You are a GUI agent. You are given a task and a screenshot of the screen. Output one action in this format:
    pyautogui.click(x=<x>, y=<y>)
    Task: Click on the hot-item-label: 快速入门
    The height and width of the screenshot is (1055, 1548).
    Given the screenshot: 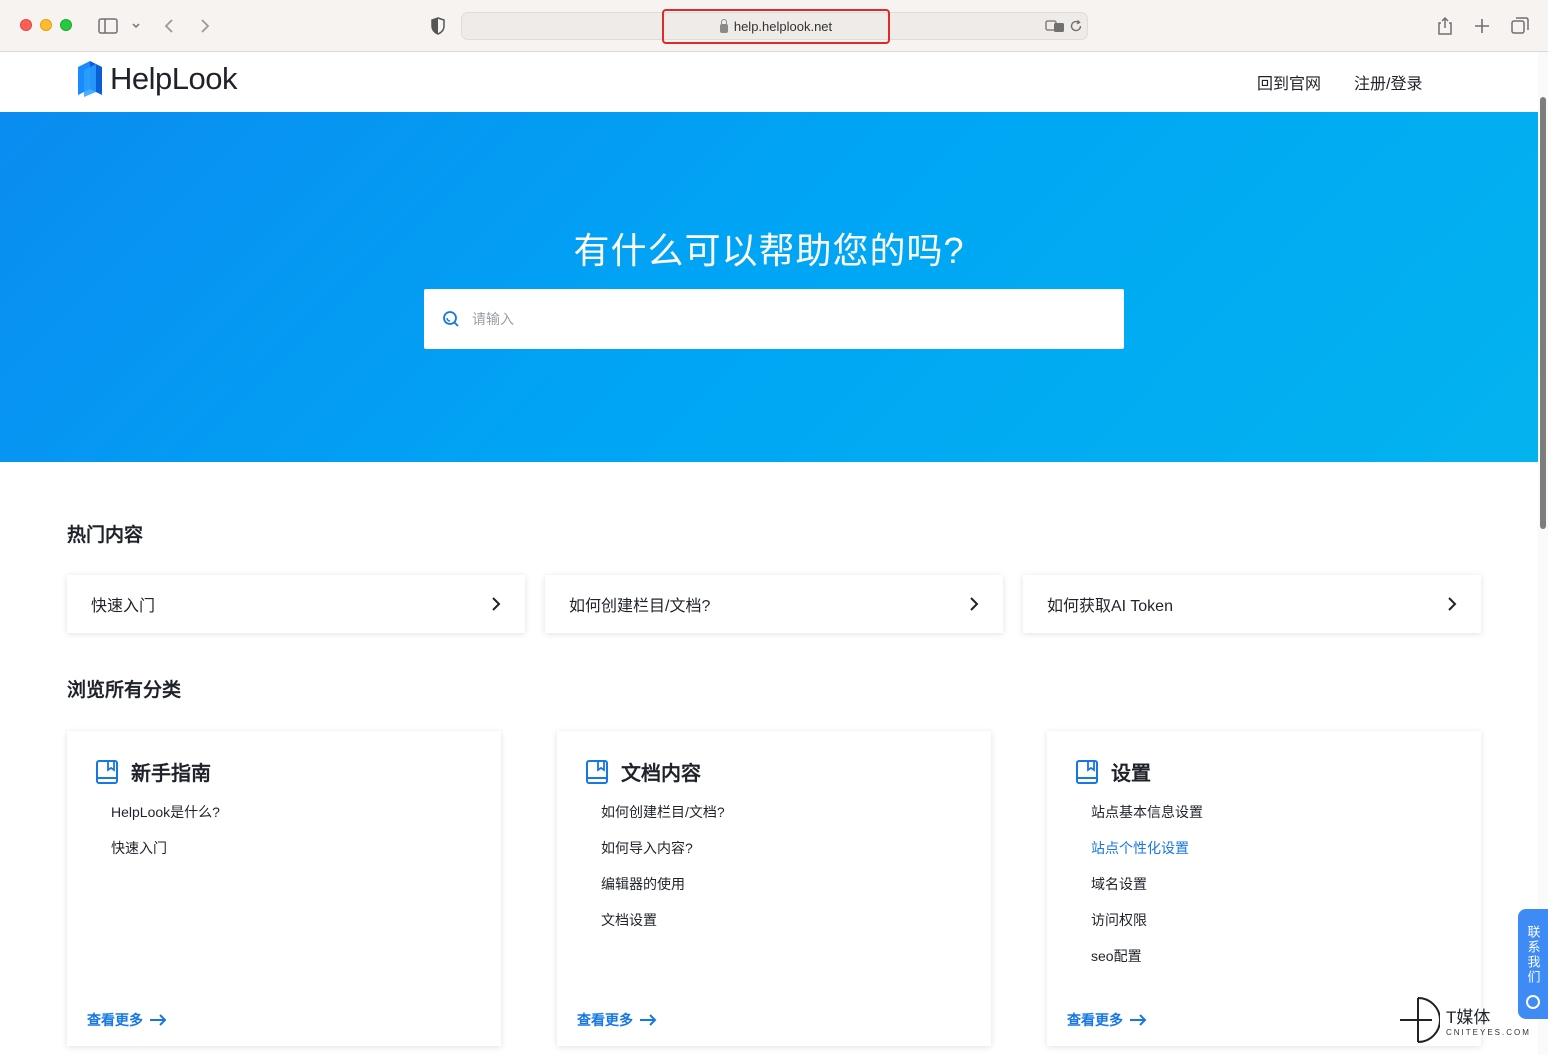 What is the action you would take?
    pyautogui.click(x=123, y=606)
    